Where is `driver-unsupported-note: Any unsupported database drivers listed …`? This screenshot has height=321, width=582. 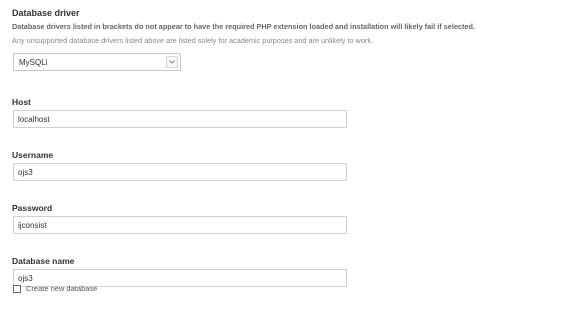
driver-unsupported-note: Any unsupported database drivers listed … is located at coordinates (192, 40).